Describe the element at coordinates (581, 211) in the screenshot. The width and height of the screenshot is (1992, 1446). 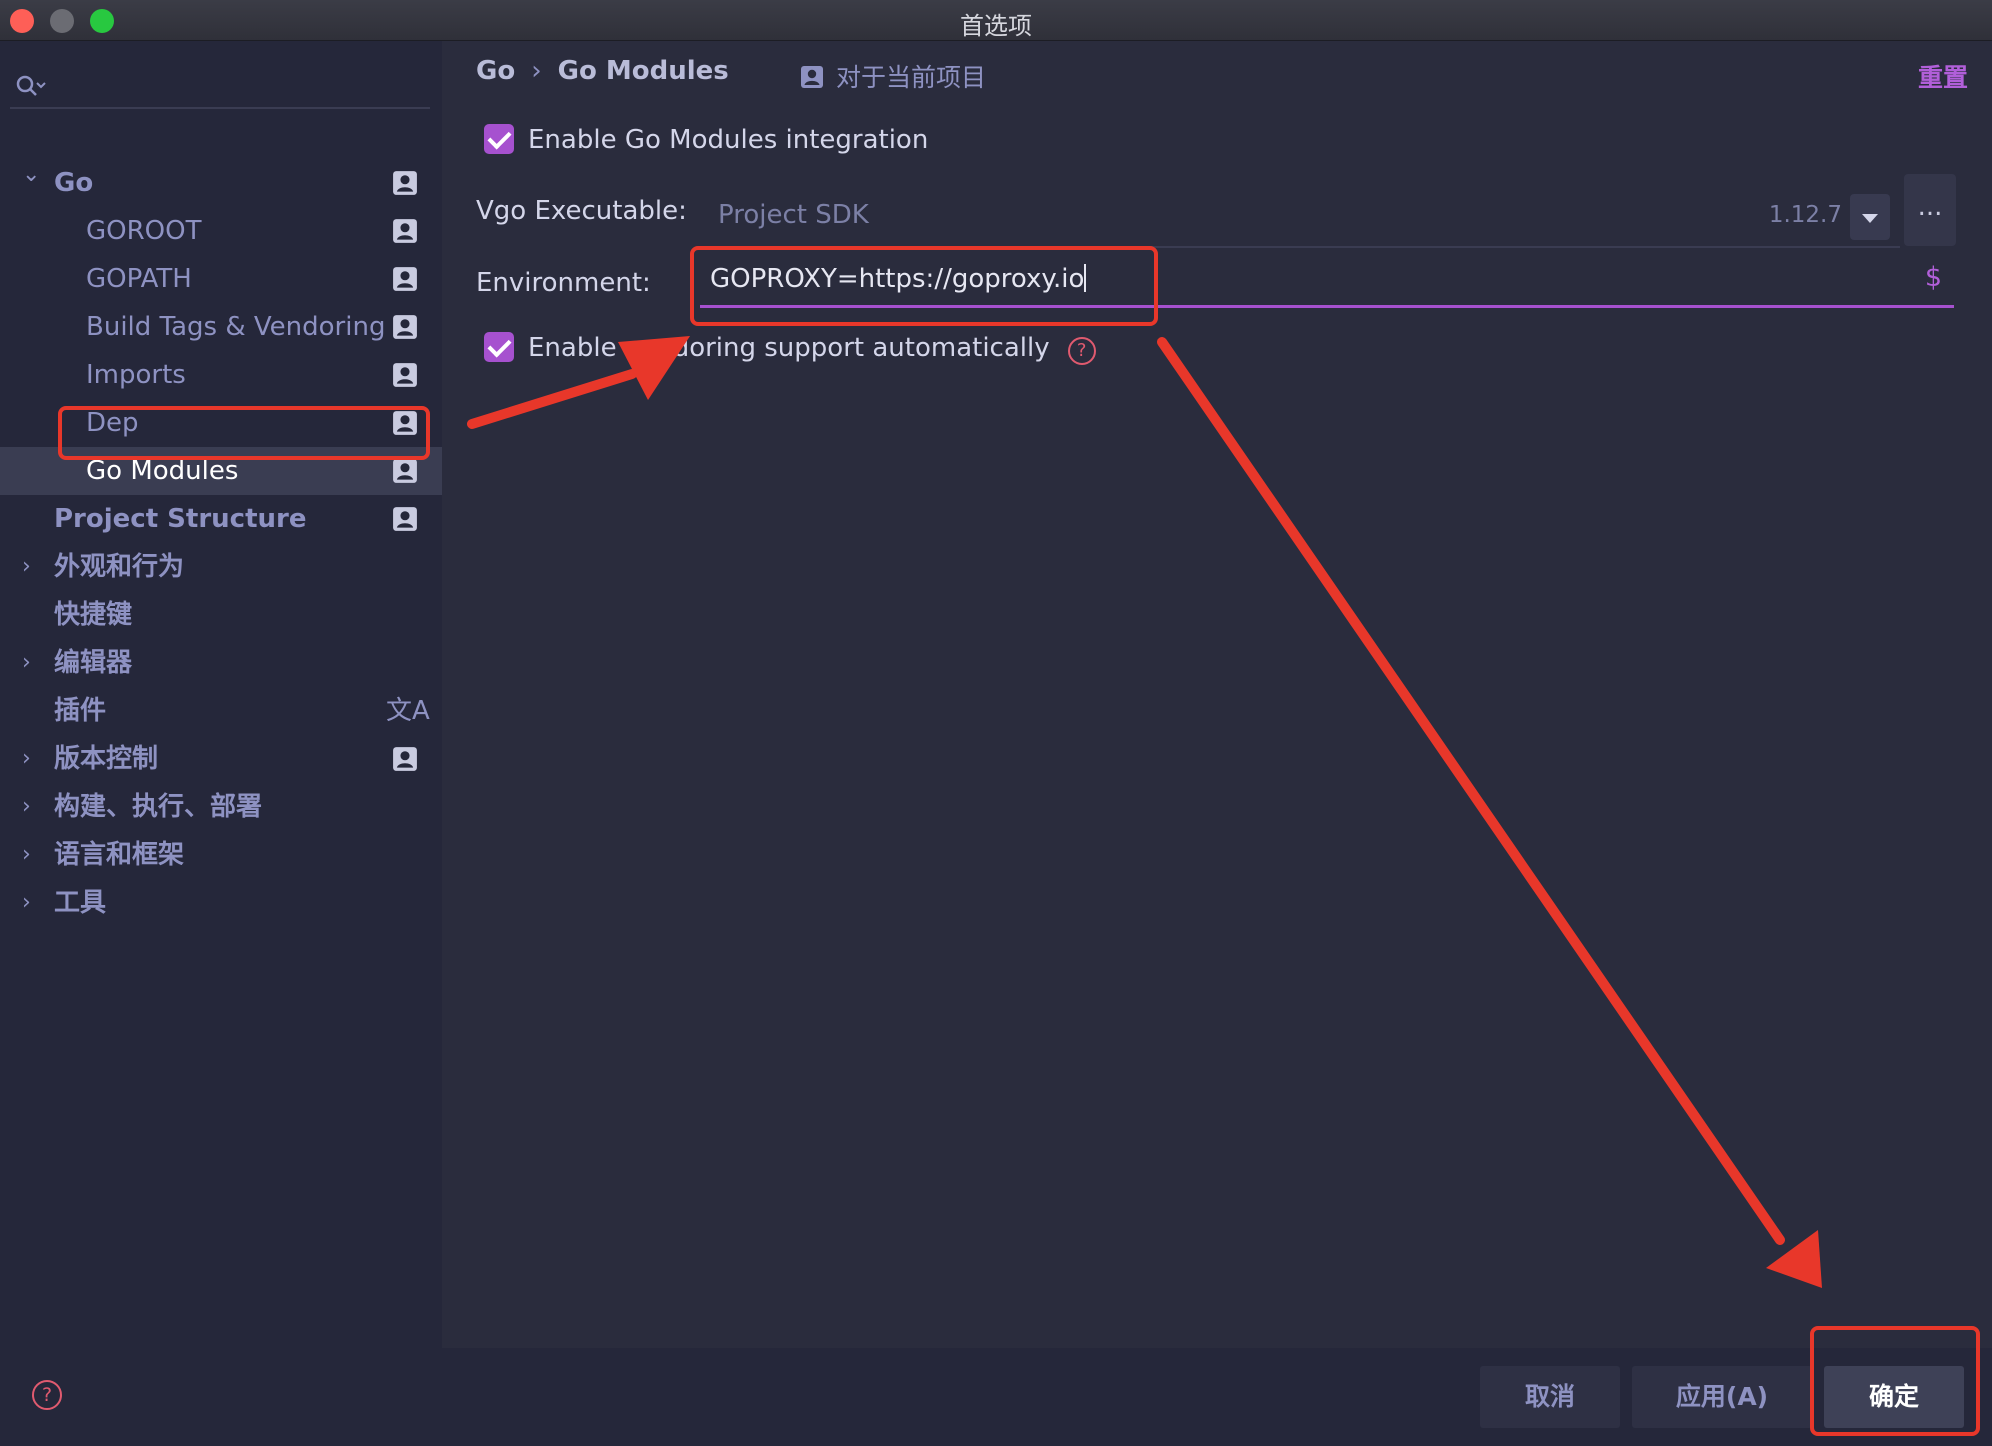
I see `vgo-executable-label: Vgo Executable:` at that location.